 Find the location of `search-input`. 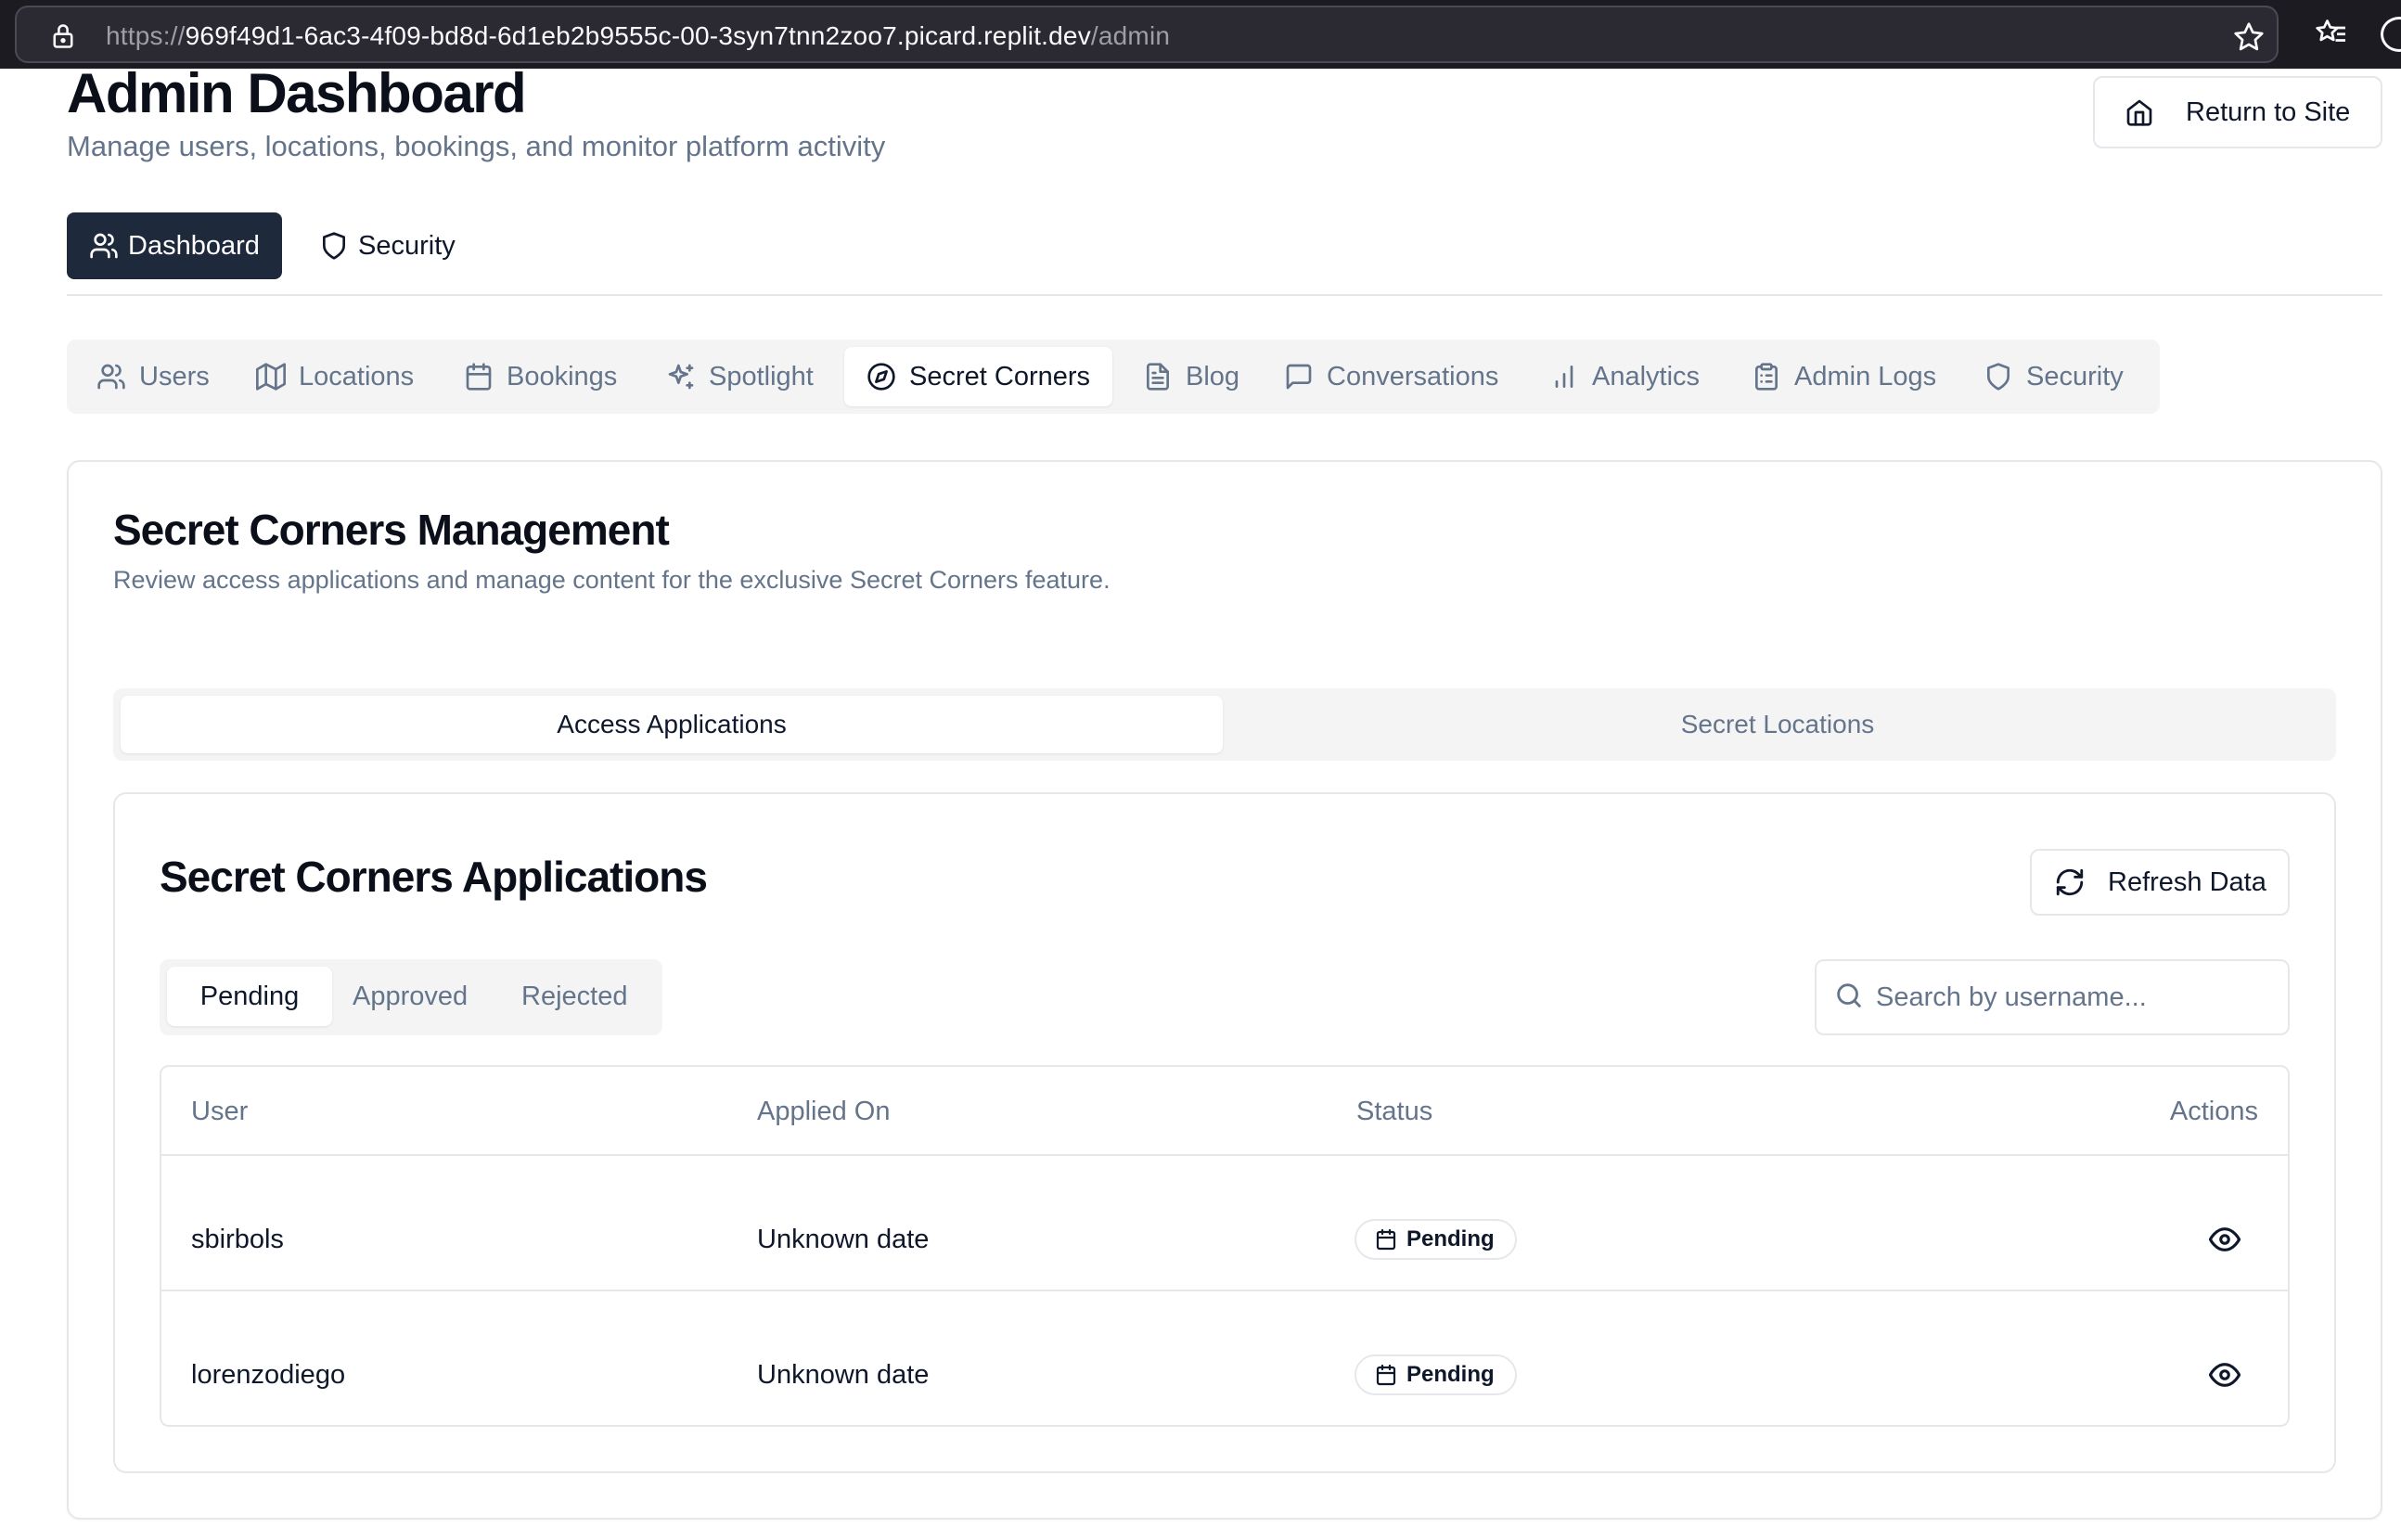

search-input is located at coordinates (2071, 997).